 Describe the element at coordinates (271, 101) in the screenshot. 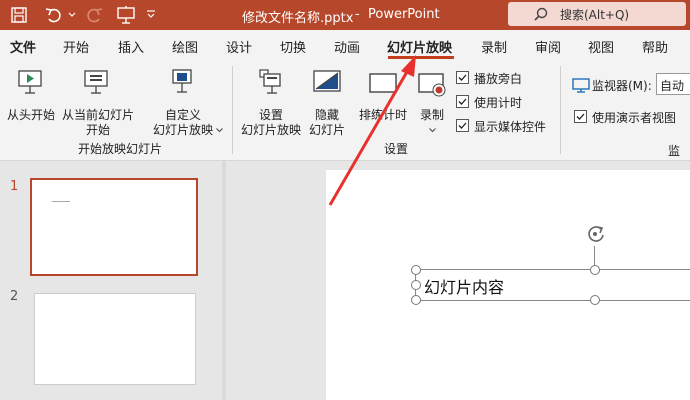

I see `setup-slideshow-button: 设置 幻灯片放映` at that location.